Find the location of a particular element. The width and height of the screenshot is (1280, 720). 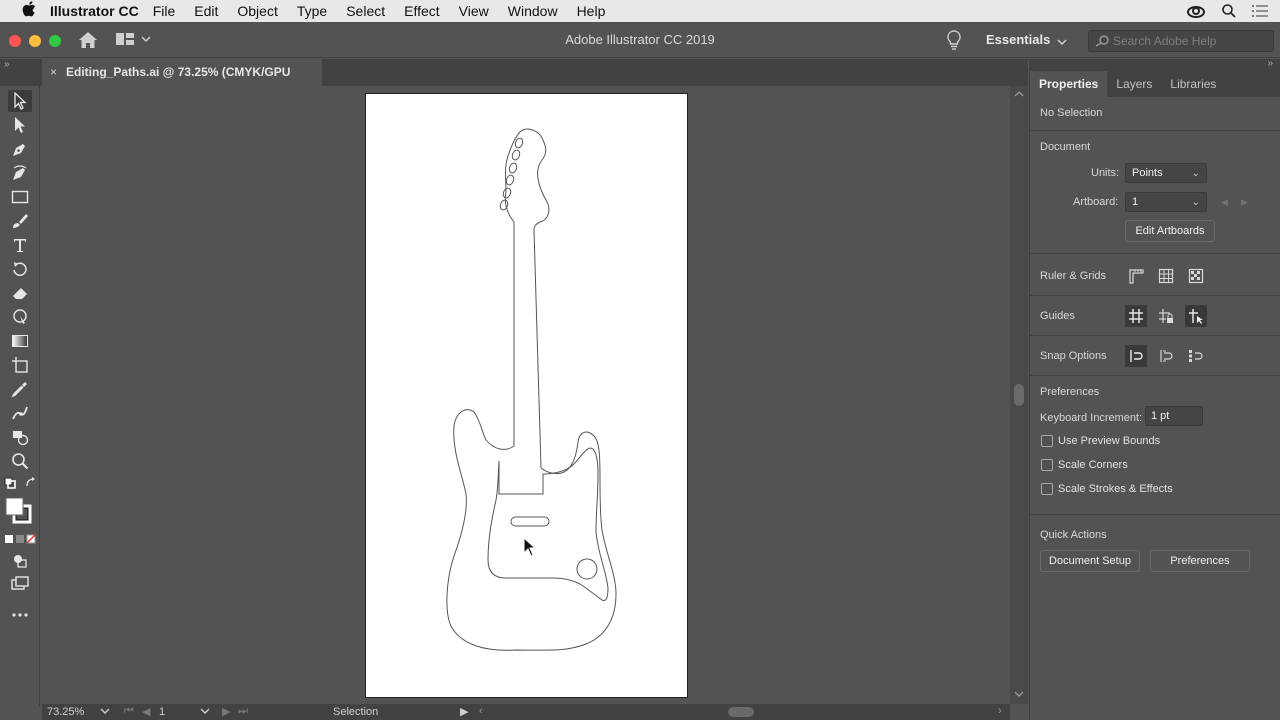

transparency-grid-icon is located at coordinates (1196, 276).